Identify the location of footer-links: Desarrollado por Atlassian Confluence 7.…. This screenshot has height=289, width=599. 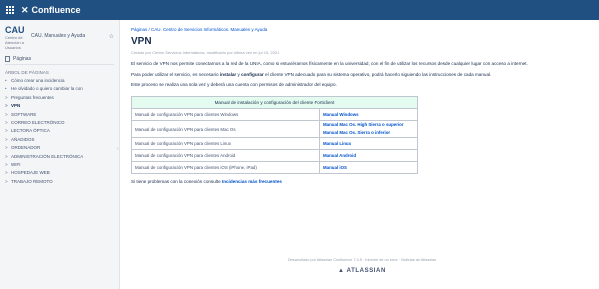
(362, 260).